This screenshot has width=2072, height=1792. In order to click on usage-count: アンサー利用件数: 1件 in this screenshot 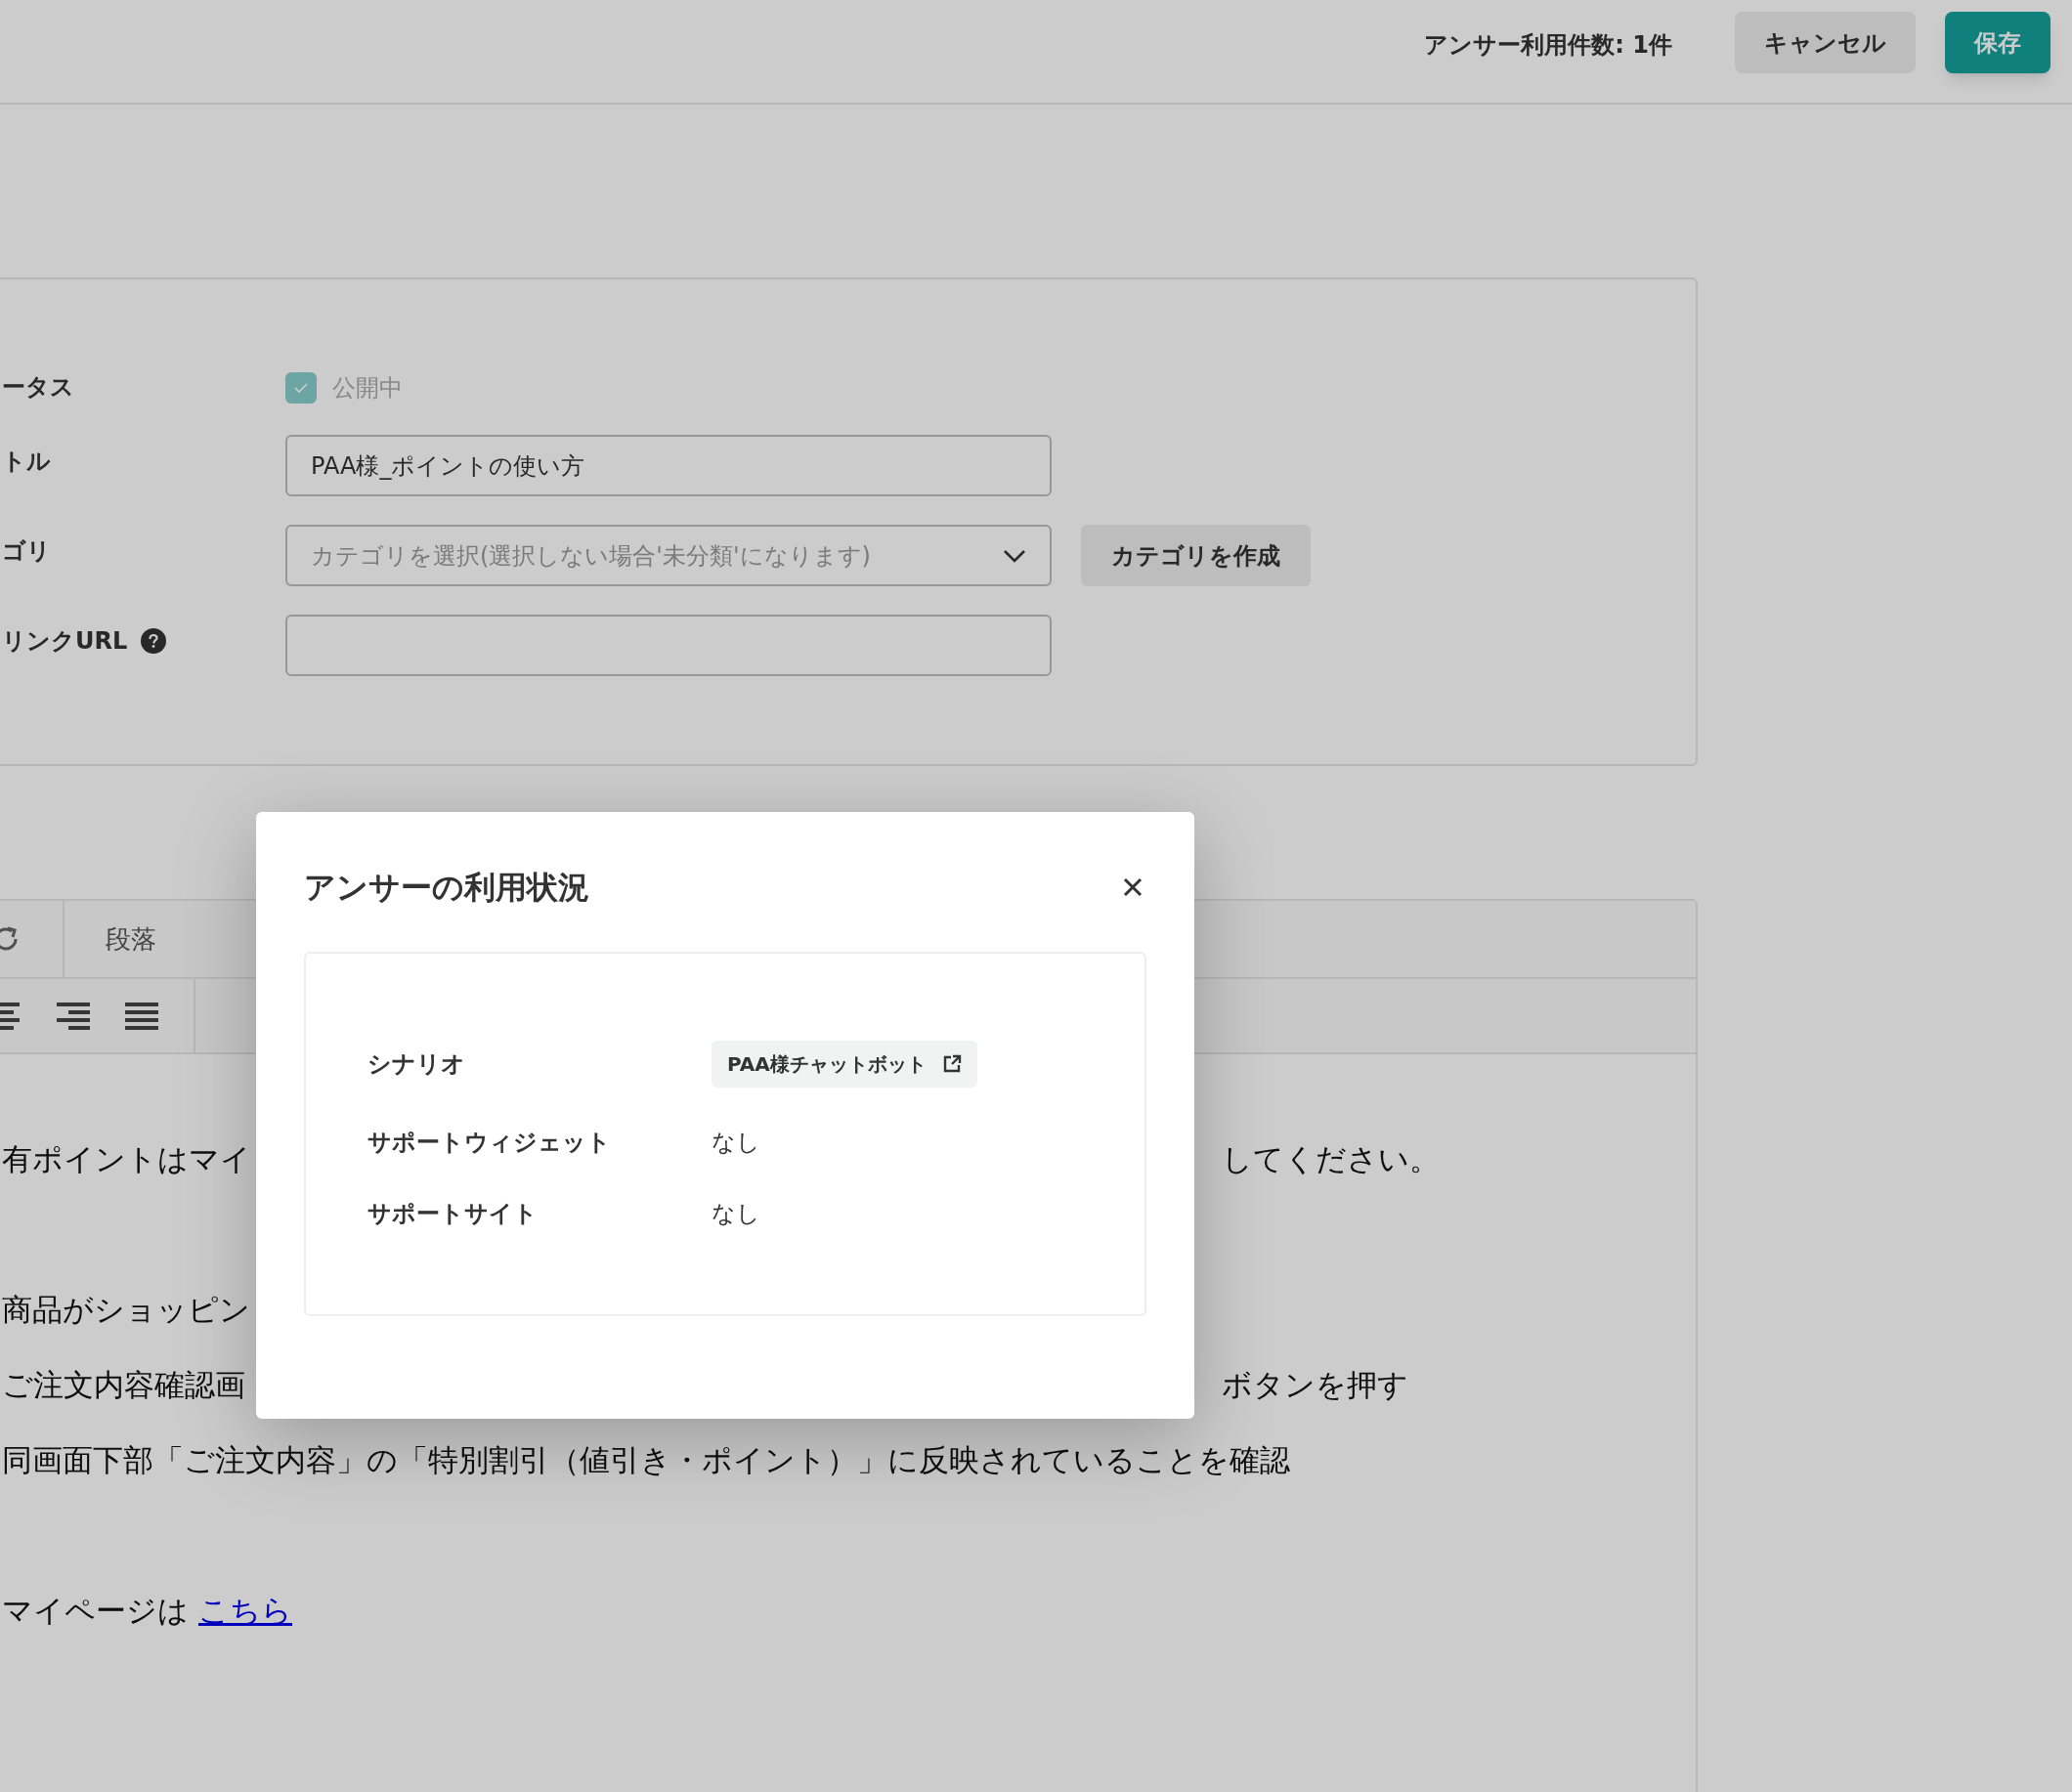, I will do `click(1548, 45)`.